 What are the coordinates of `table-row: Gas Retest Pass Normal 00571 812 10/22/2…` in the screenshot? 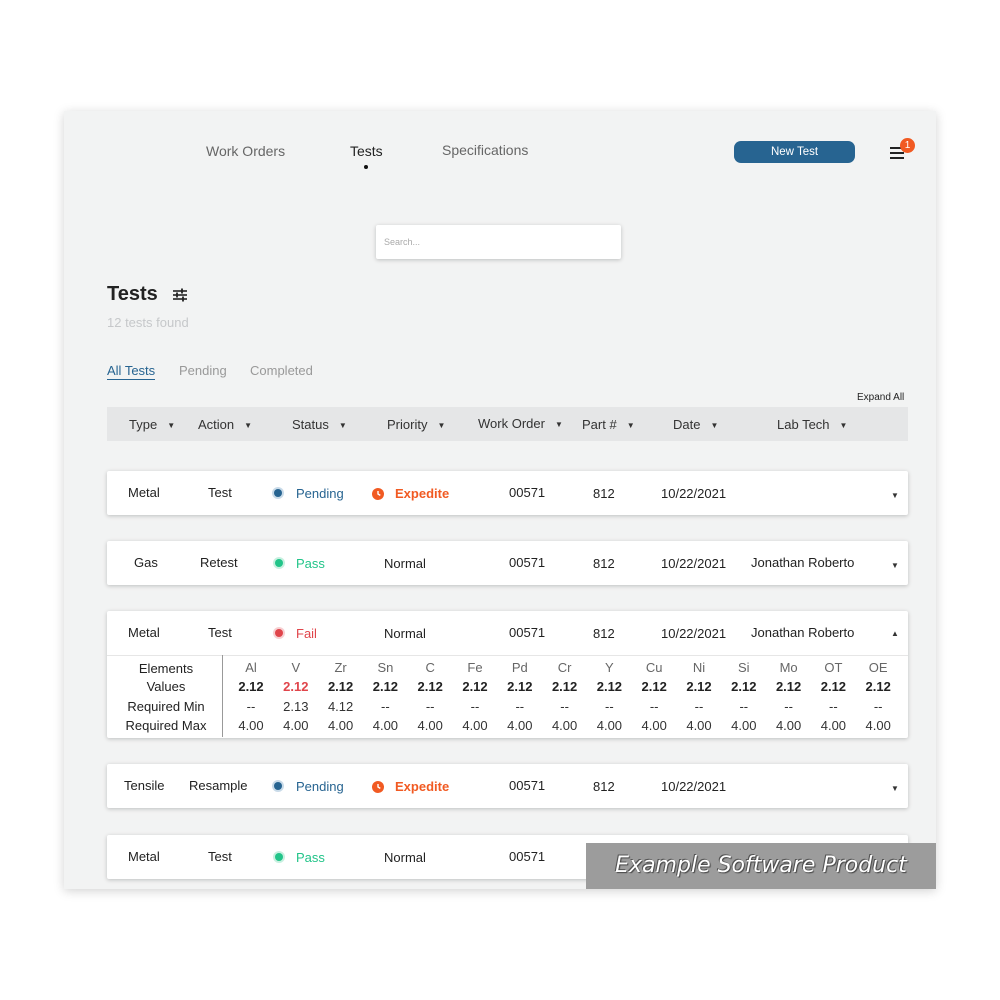 It's located at (507, 563).